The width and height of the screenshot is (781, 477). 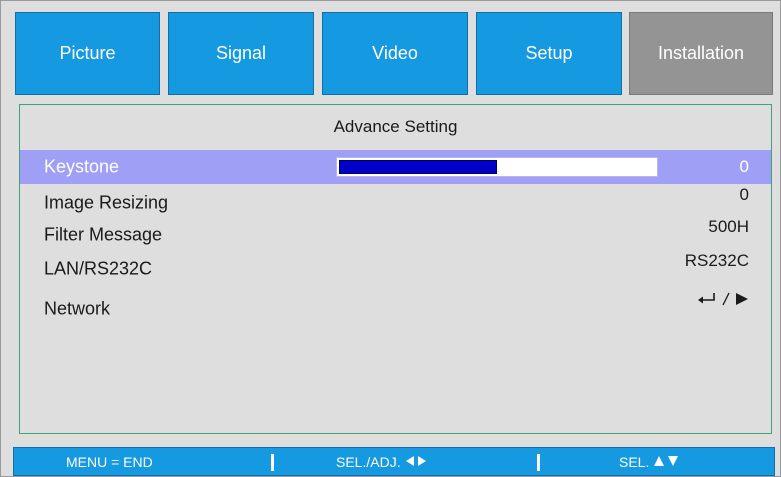 I want to click on tab-installation: Installation, so click(x=701, y=53).